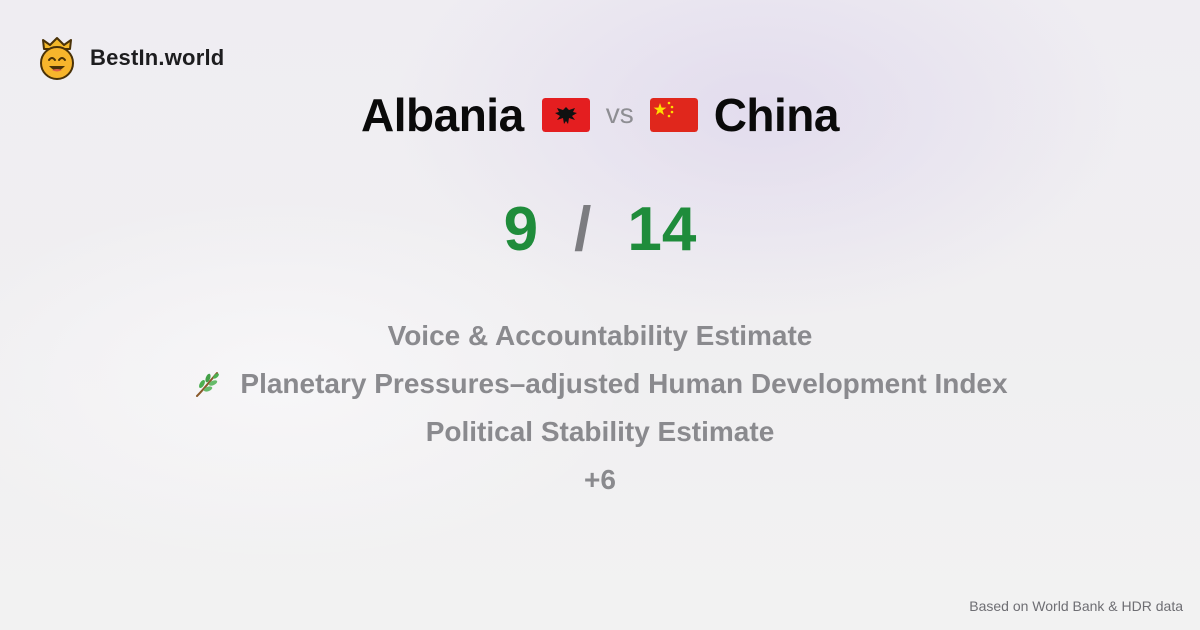 The width and height of the screenshot is (1200, 630). I want to click on more-metrics-count: +6, so click(600, 480).